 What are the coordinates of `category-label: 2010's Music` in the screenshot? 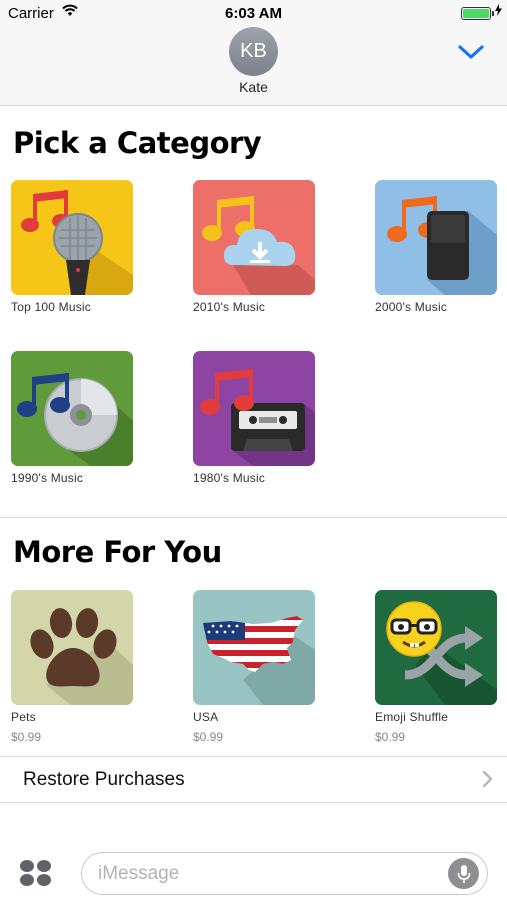 It's located at (229, 307).